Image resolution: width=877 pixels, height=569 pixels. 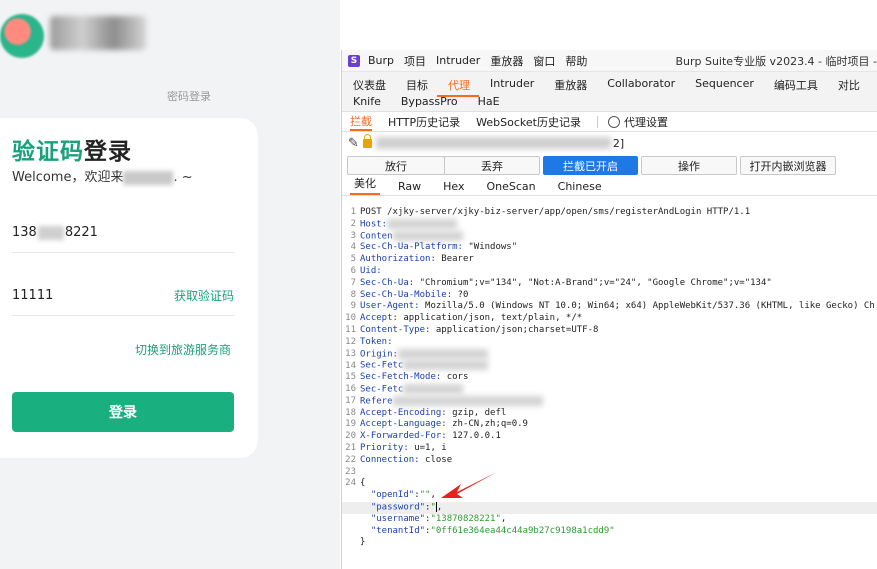 What do you see at coordinates (436, 506) in the screenshot?
I see `text-cursor` at bounding box center [436, 506].